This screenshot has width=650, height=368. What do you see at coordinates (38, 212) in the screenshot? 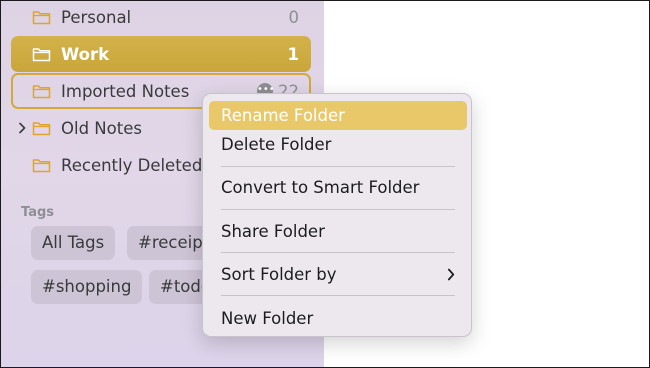
I see `tags-heading: Tags` at bounding box center [38, 212].